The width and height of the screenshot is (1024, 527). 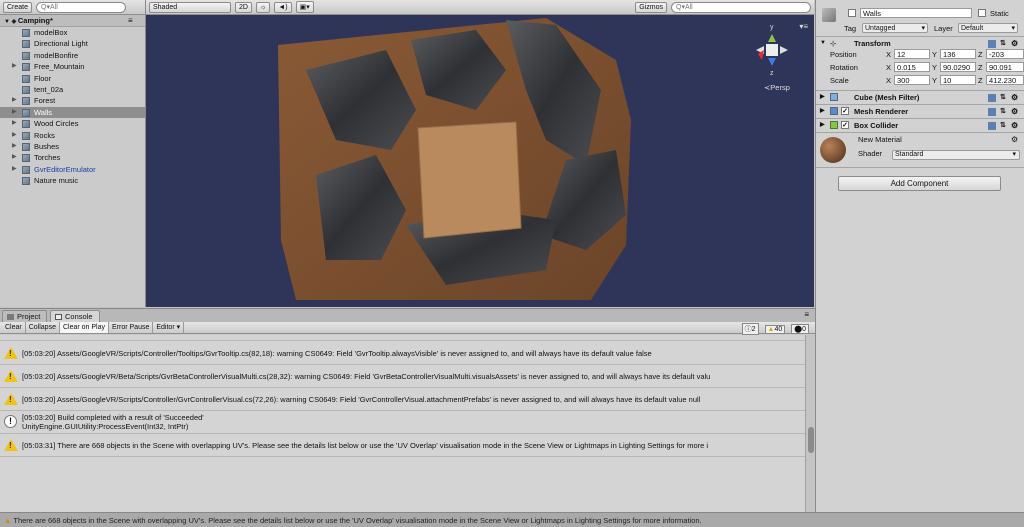 I want to click on tag-dropdown: Untagged ▾, so click(x=895, y=28).